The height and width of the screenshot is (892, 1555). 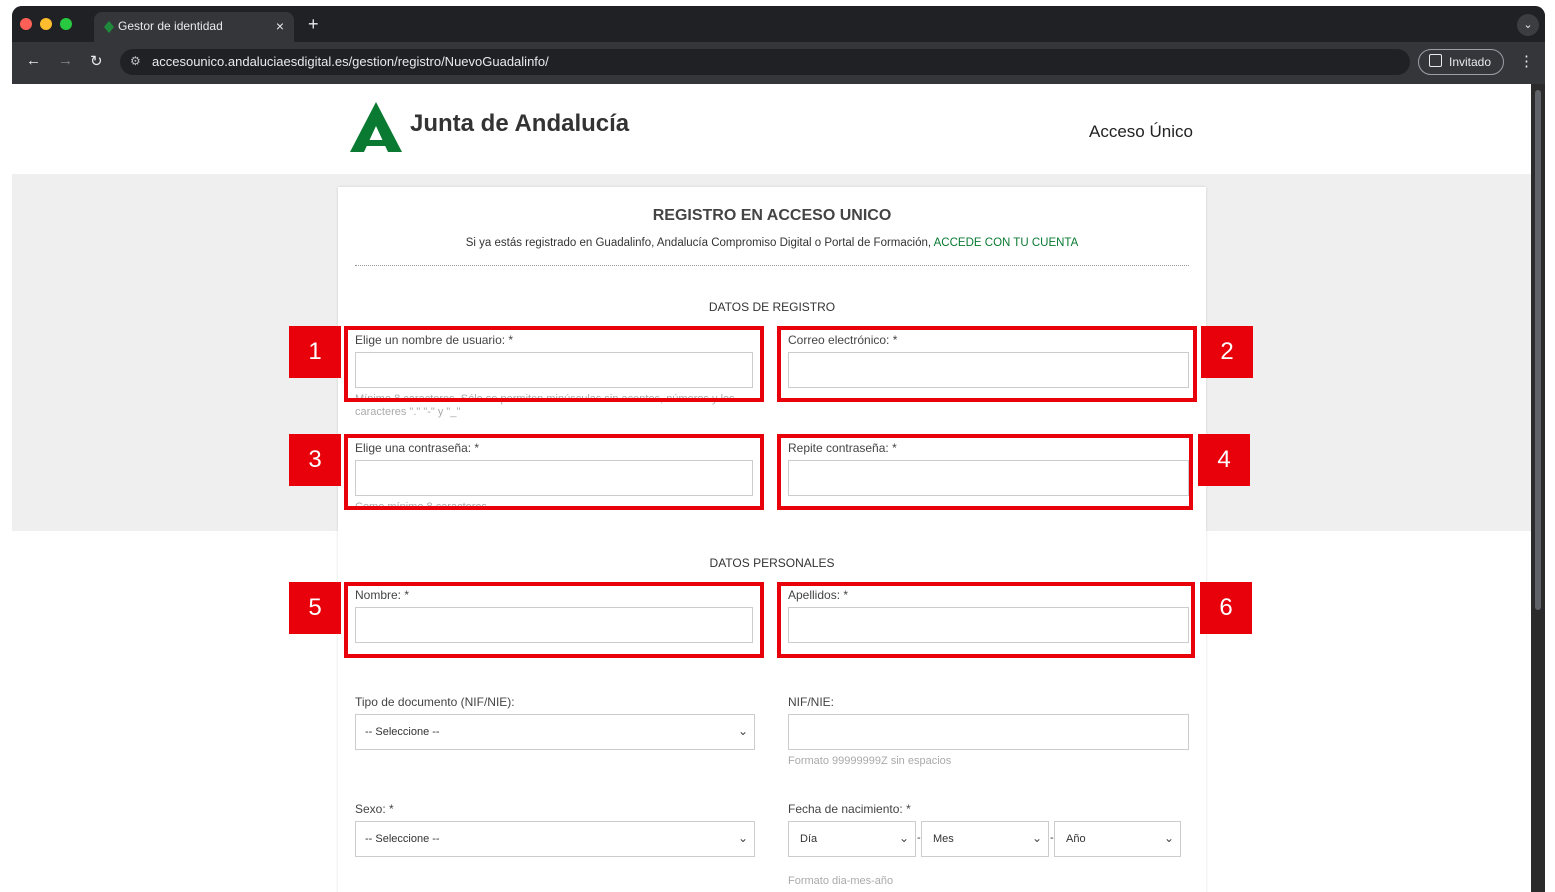 What do you see at coordinates (554, 620) in the screenshot?
I see `highlight-box-nombre` at bounding box center [554, 620].